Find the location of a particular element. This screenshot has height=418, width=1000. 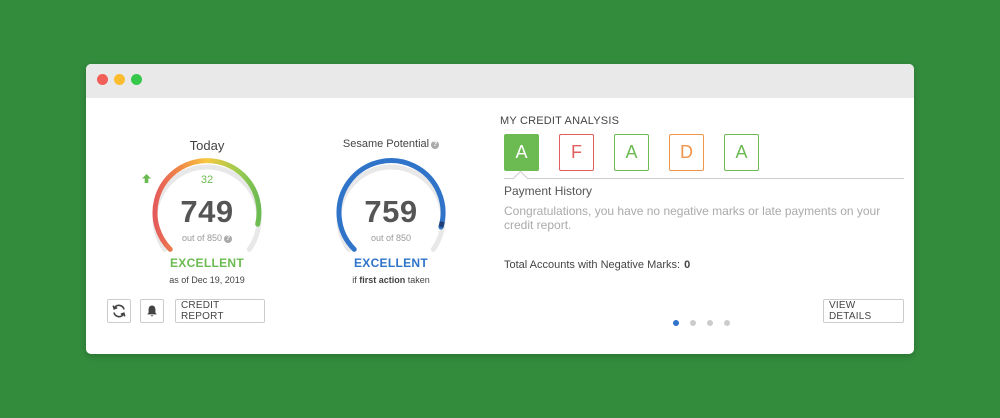

potential-title: Sesame Potential? is located at coordinates (391, 144).